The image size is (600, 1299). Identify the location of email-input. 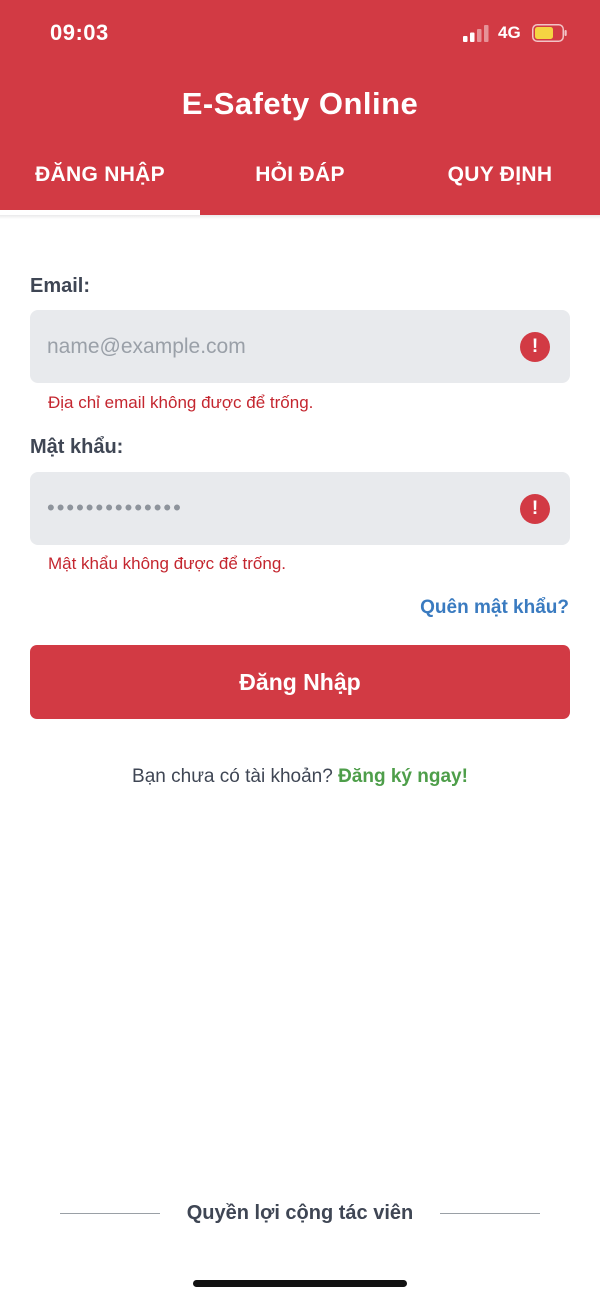
(277, 346).